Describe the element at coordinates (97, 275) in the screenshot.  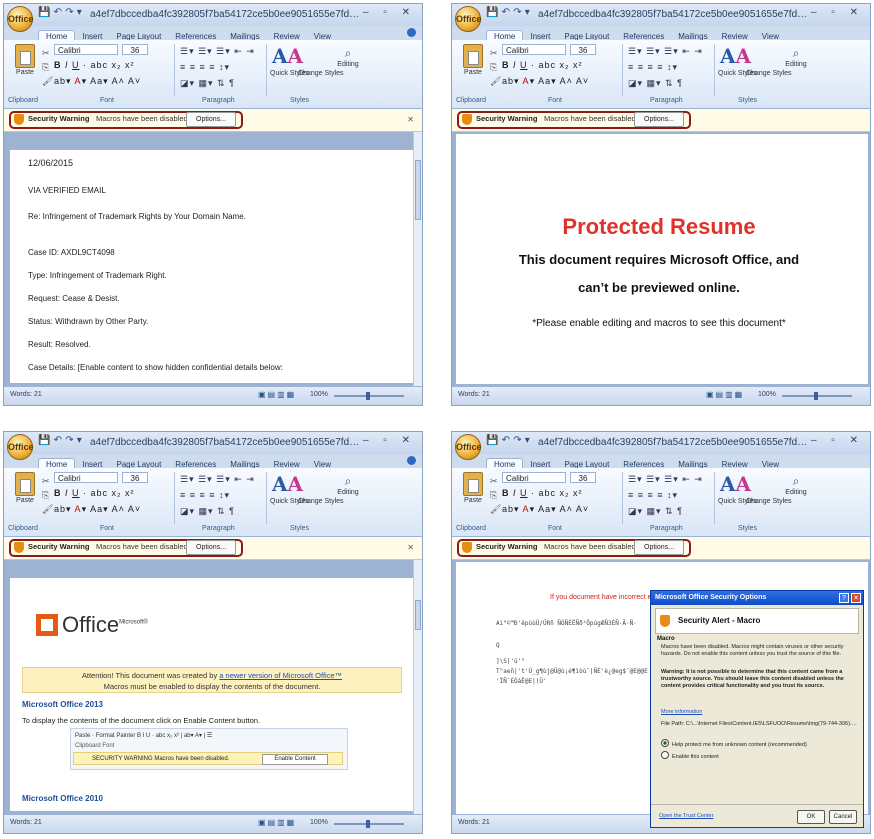
I see `doc-line: Type: Infringement of Trademark Right.` at that location.